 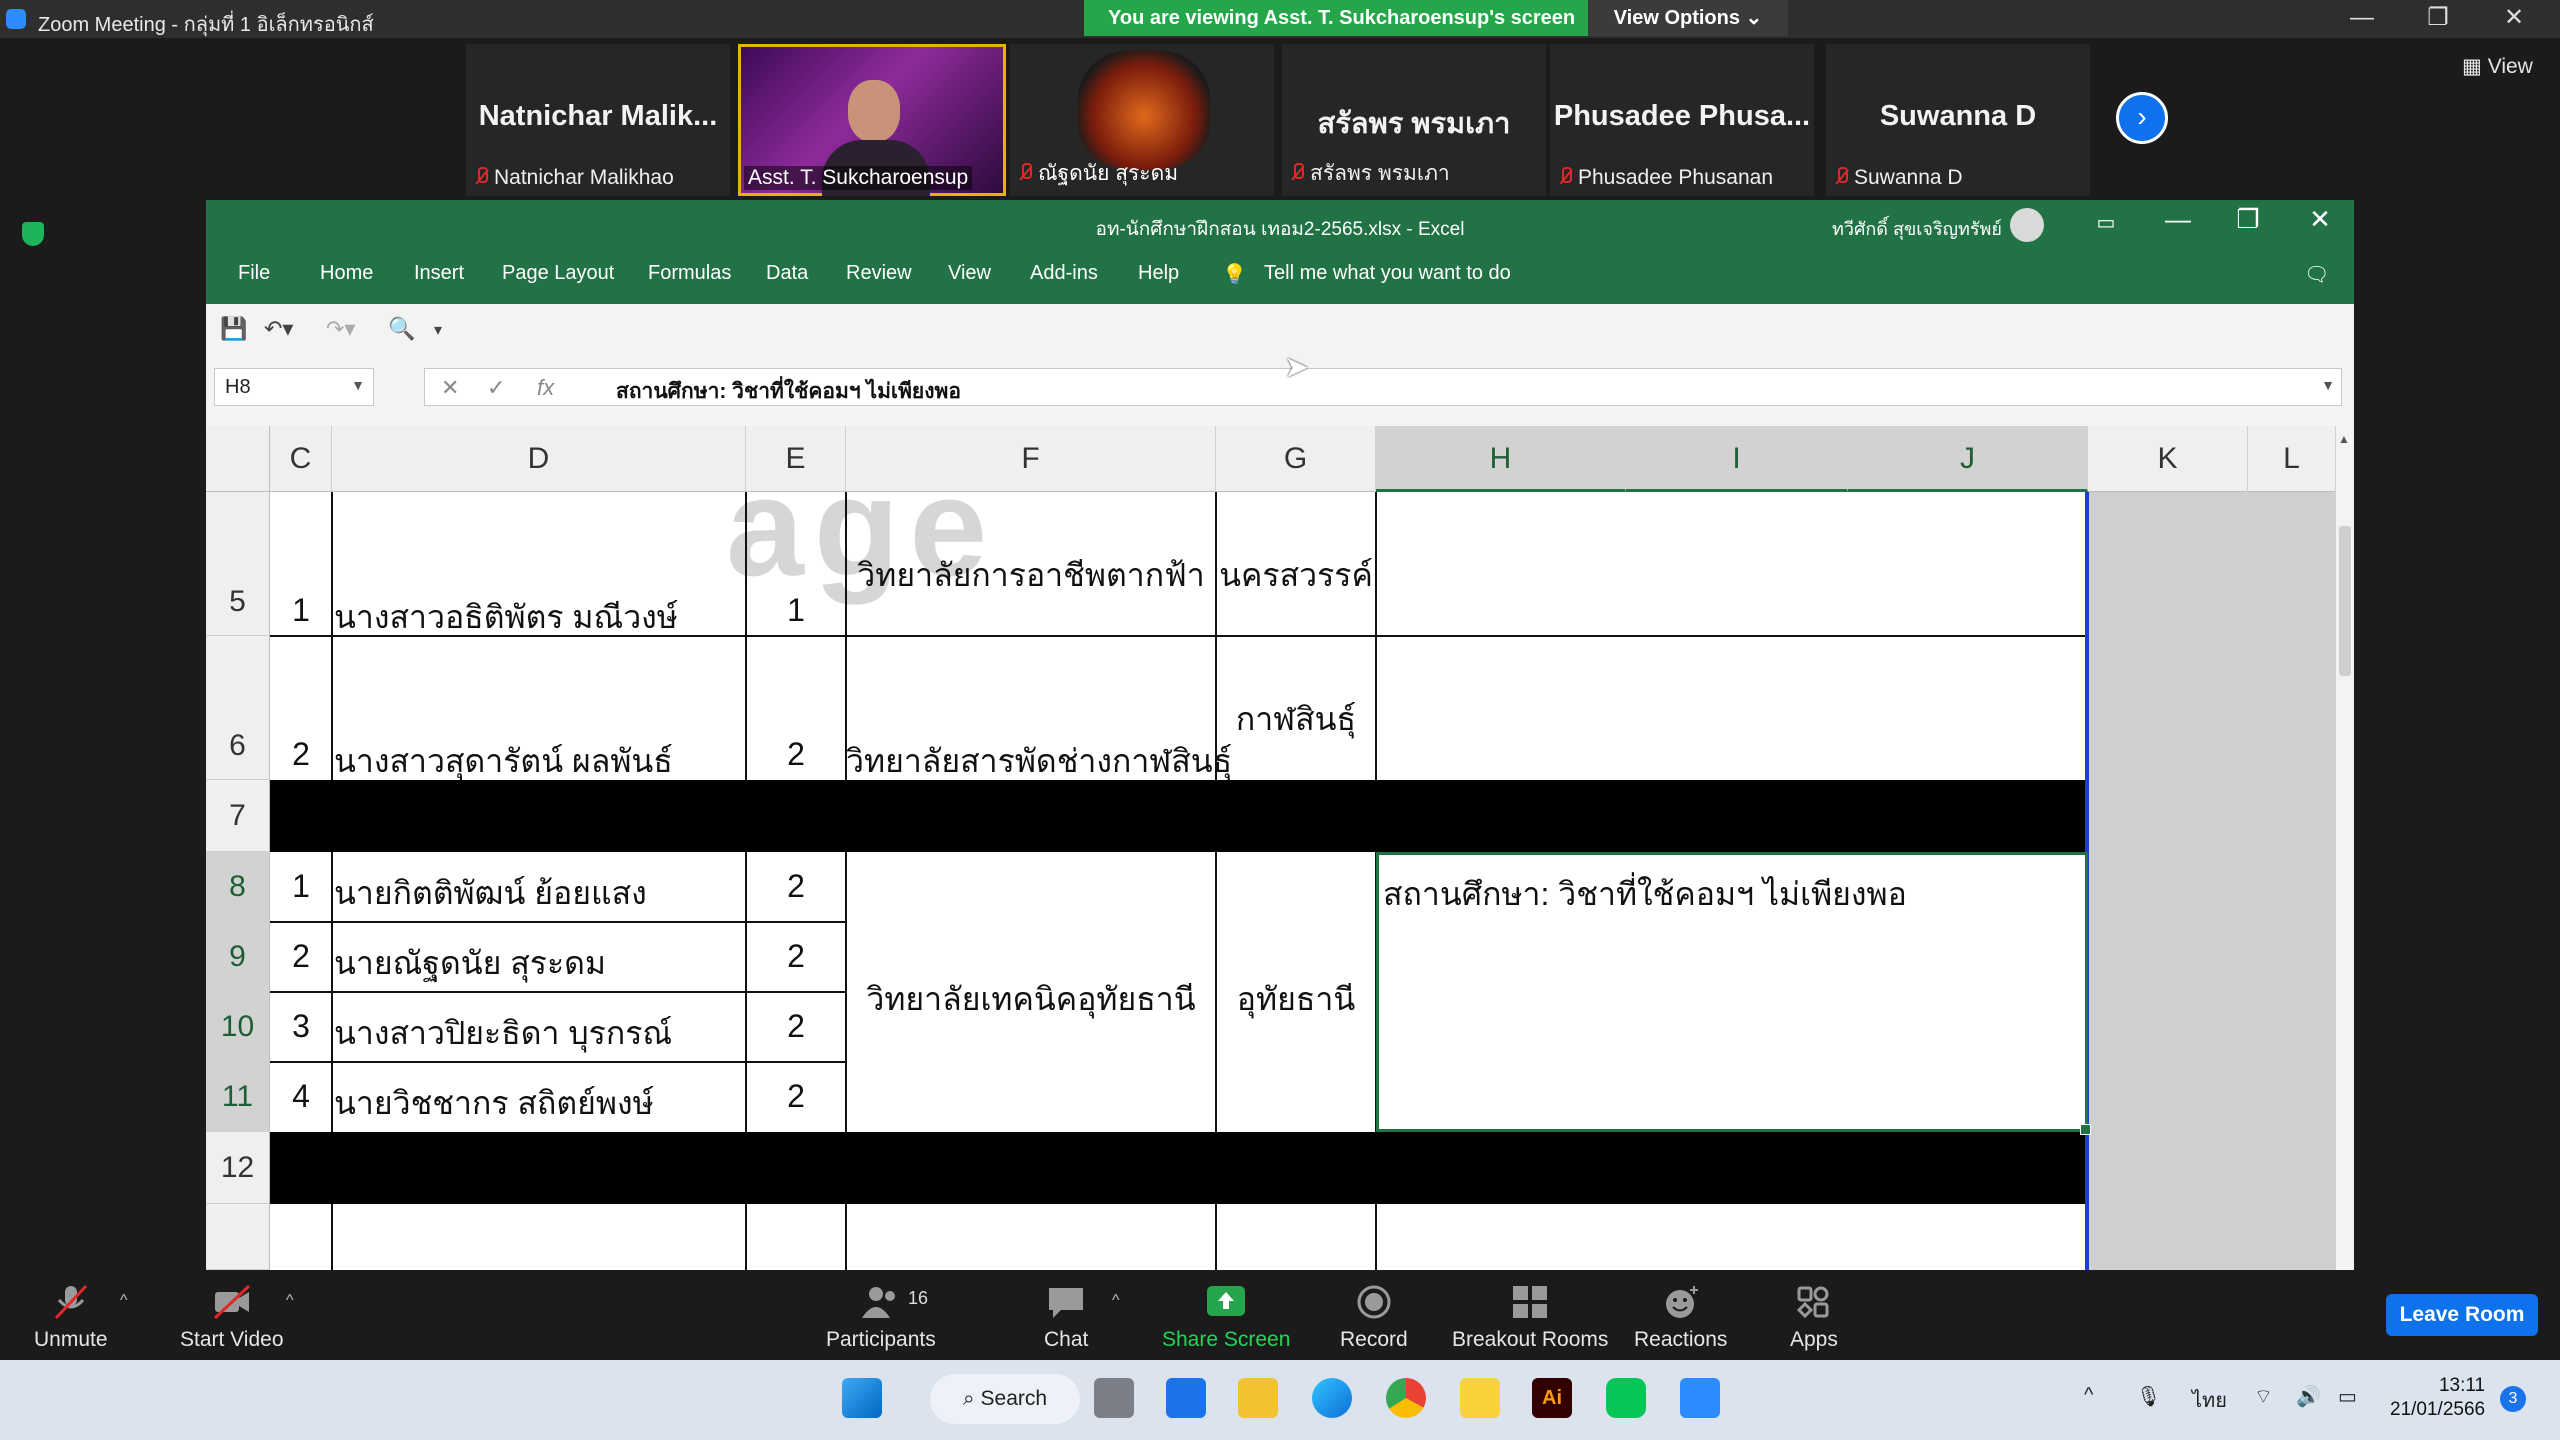 What do you see at coordinates (969, 273) in the screenshot?
I see `tab-view: View` at bounding box center [969, 273].